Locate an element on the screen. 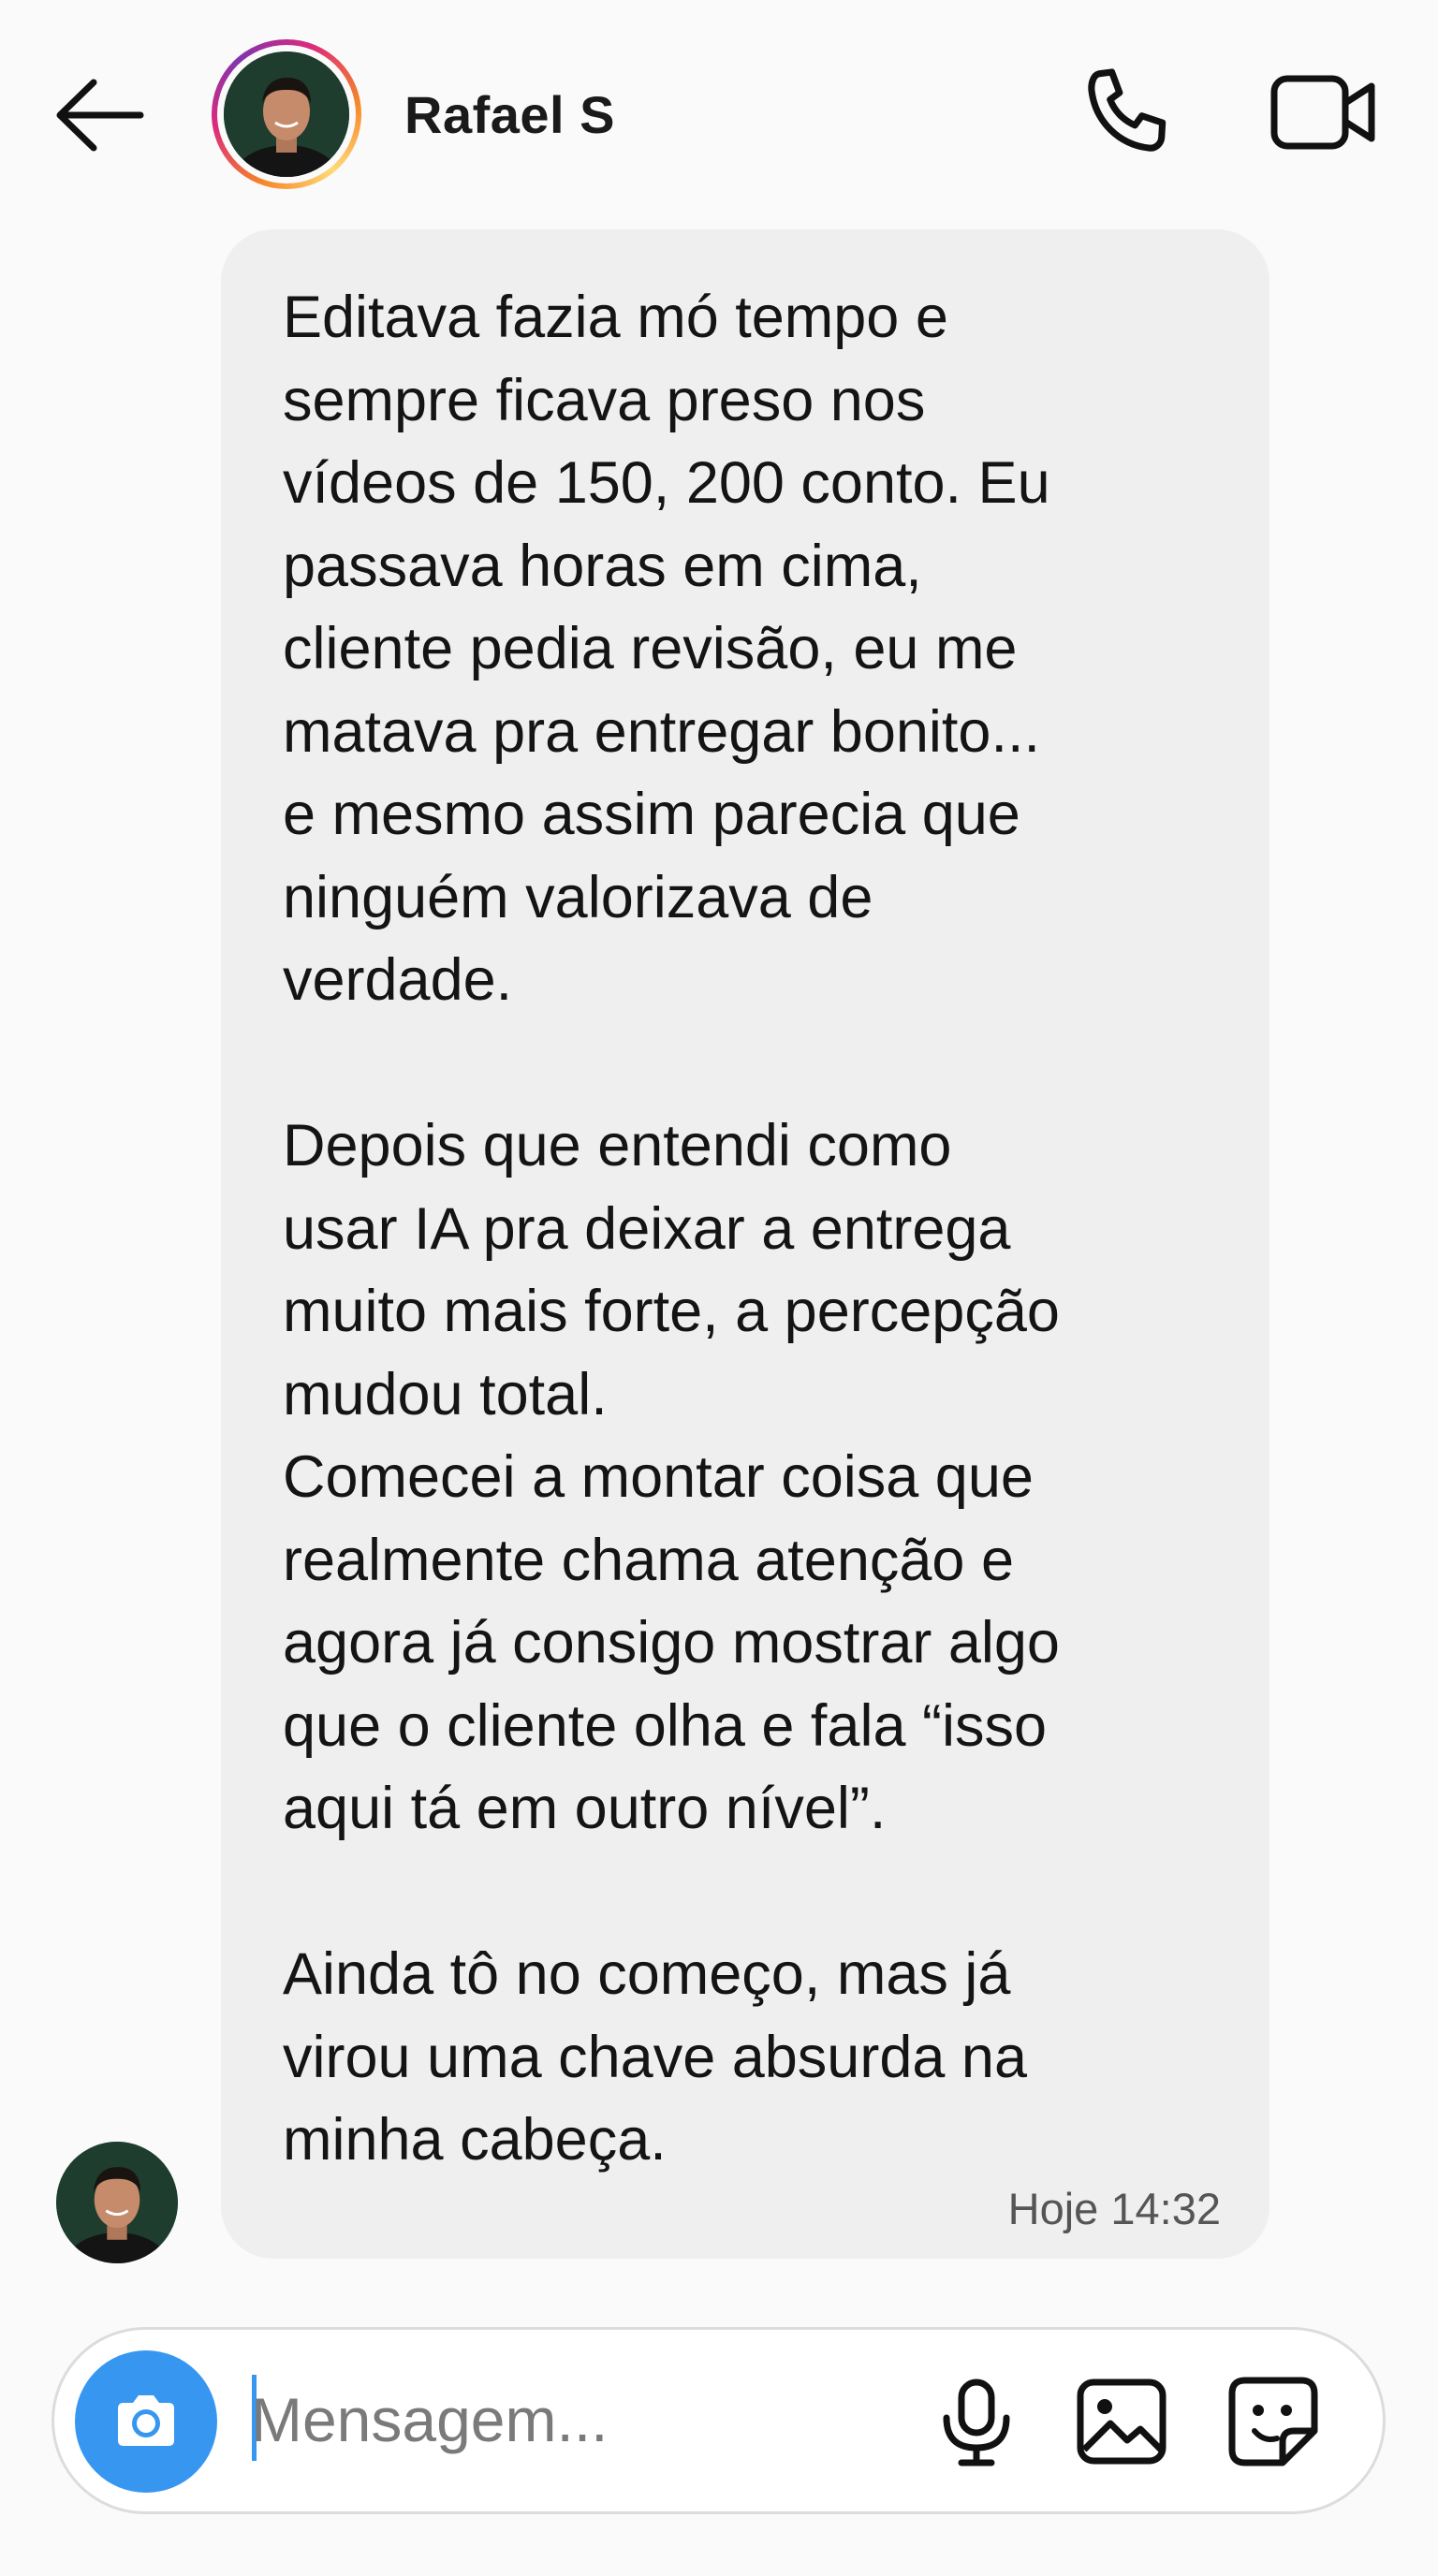 The height and width of the screenshot is (2576, 1438). camera-button is located at coordinates (146, 2421).